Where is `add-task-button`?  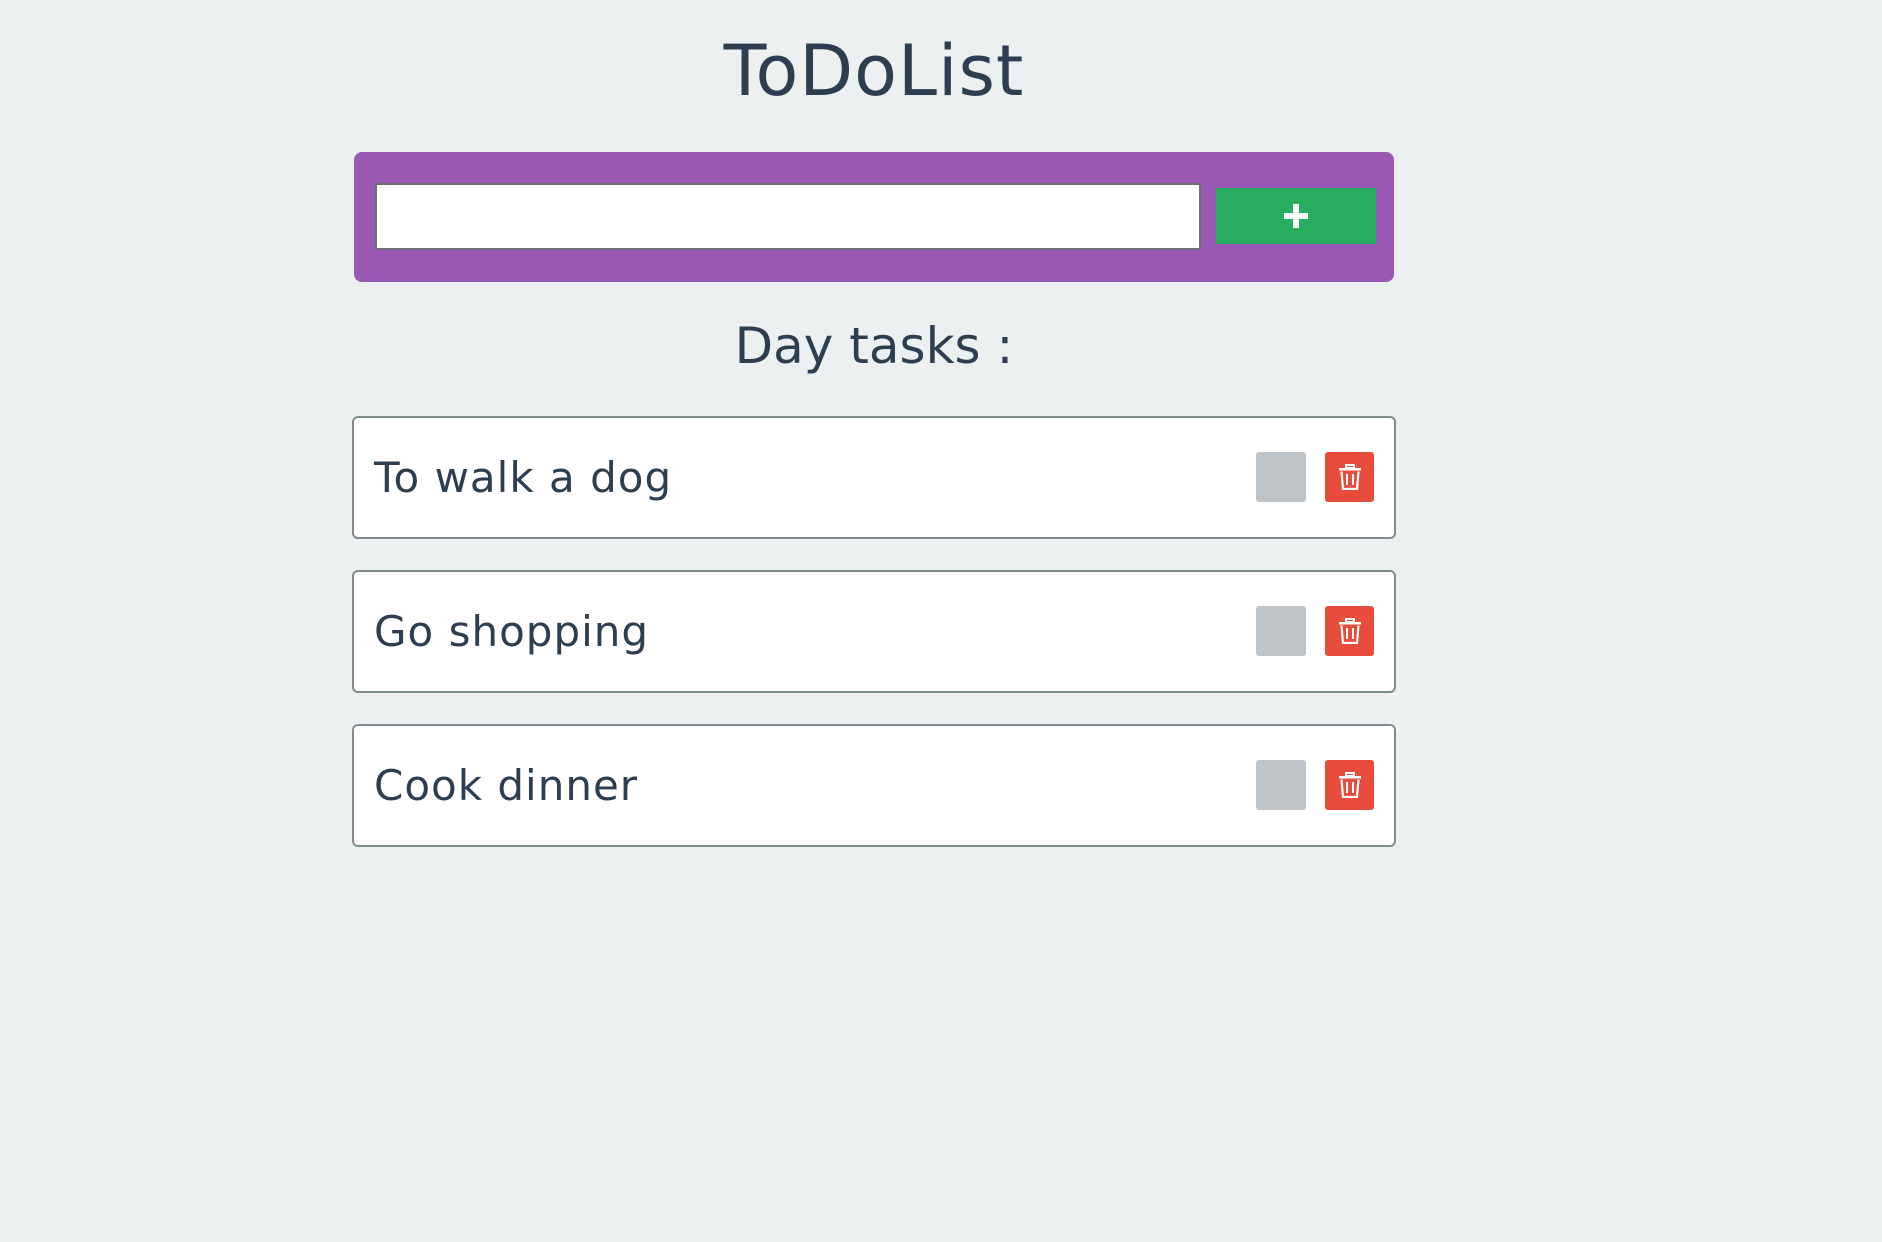 add-task-button is located at coordinates (1296, 216).